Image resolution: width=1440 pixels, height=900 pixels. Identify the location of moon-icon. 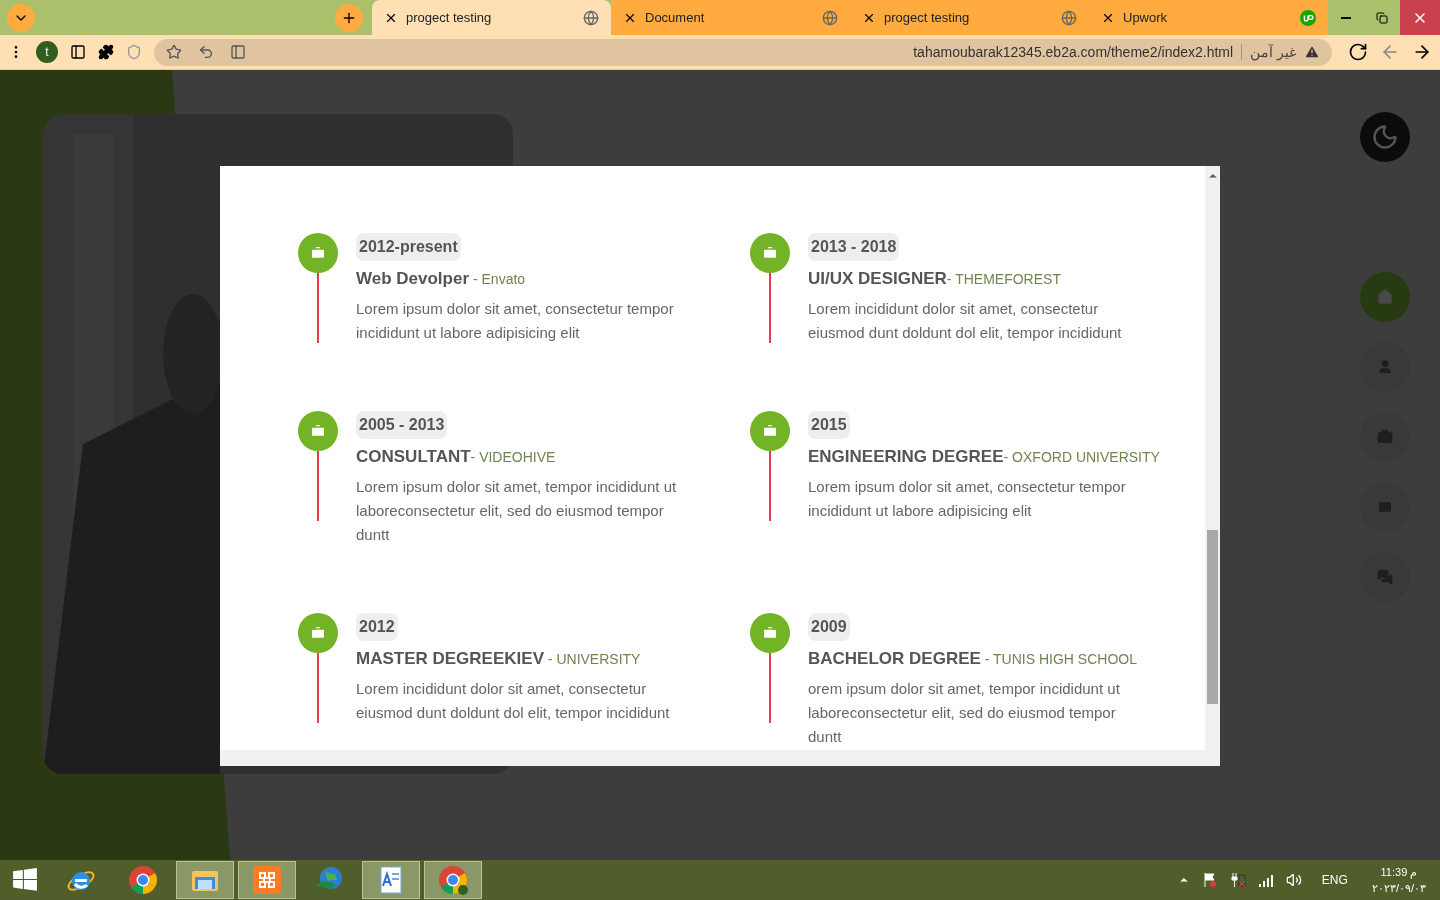
(1385, 137).